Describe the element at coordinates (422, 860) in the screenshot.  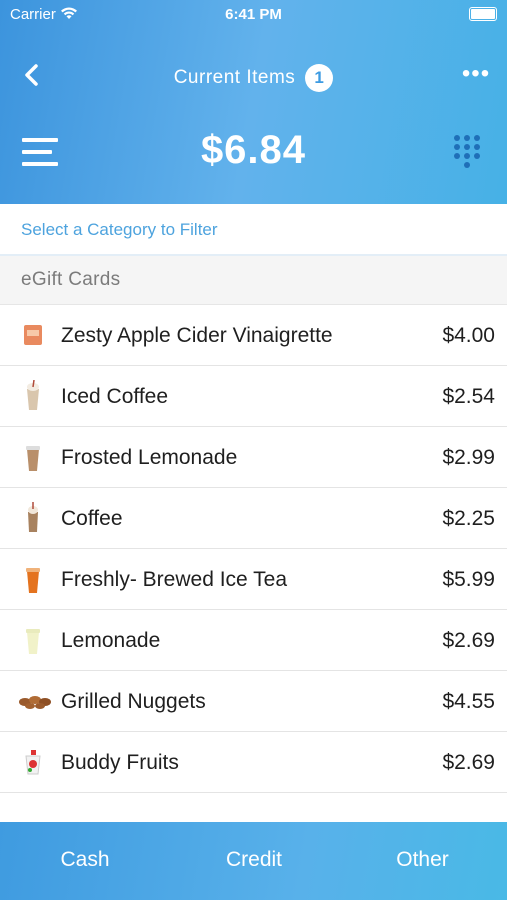
I see `other-payment-button: Other` at that location.